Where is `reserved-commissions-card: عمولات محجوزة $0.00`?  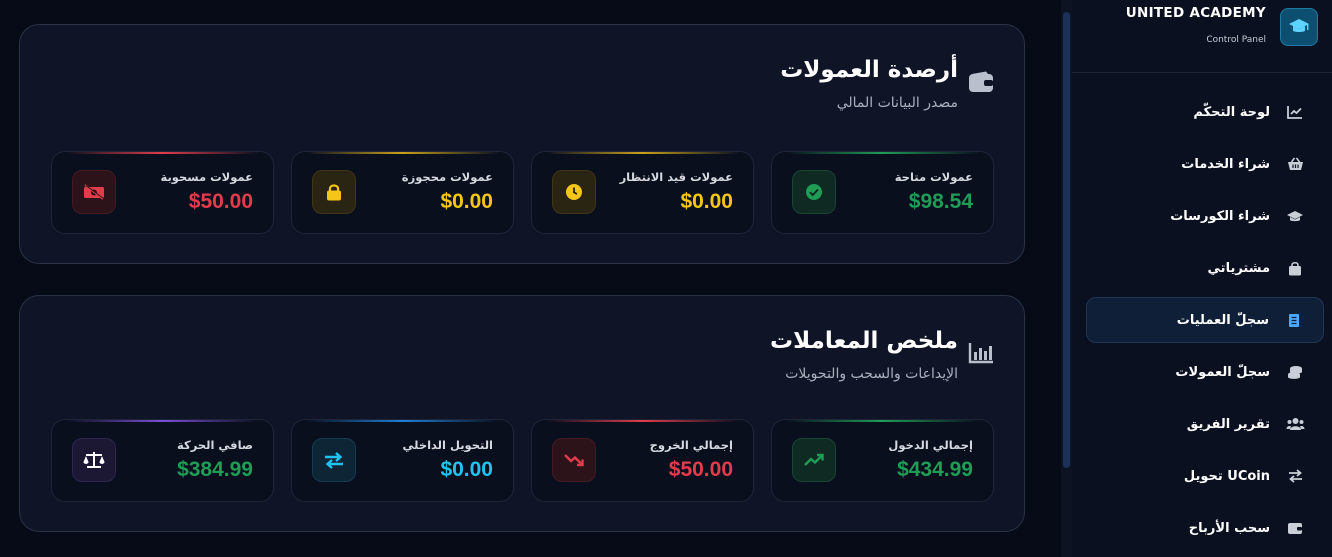 reserved-commissions-card: عمولات محجوزة $0.00 is located at coordinates (402, 192).